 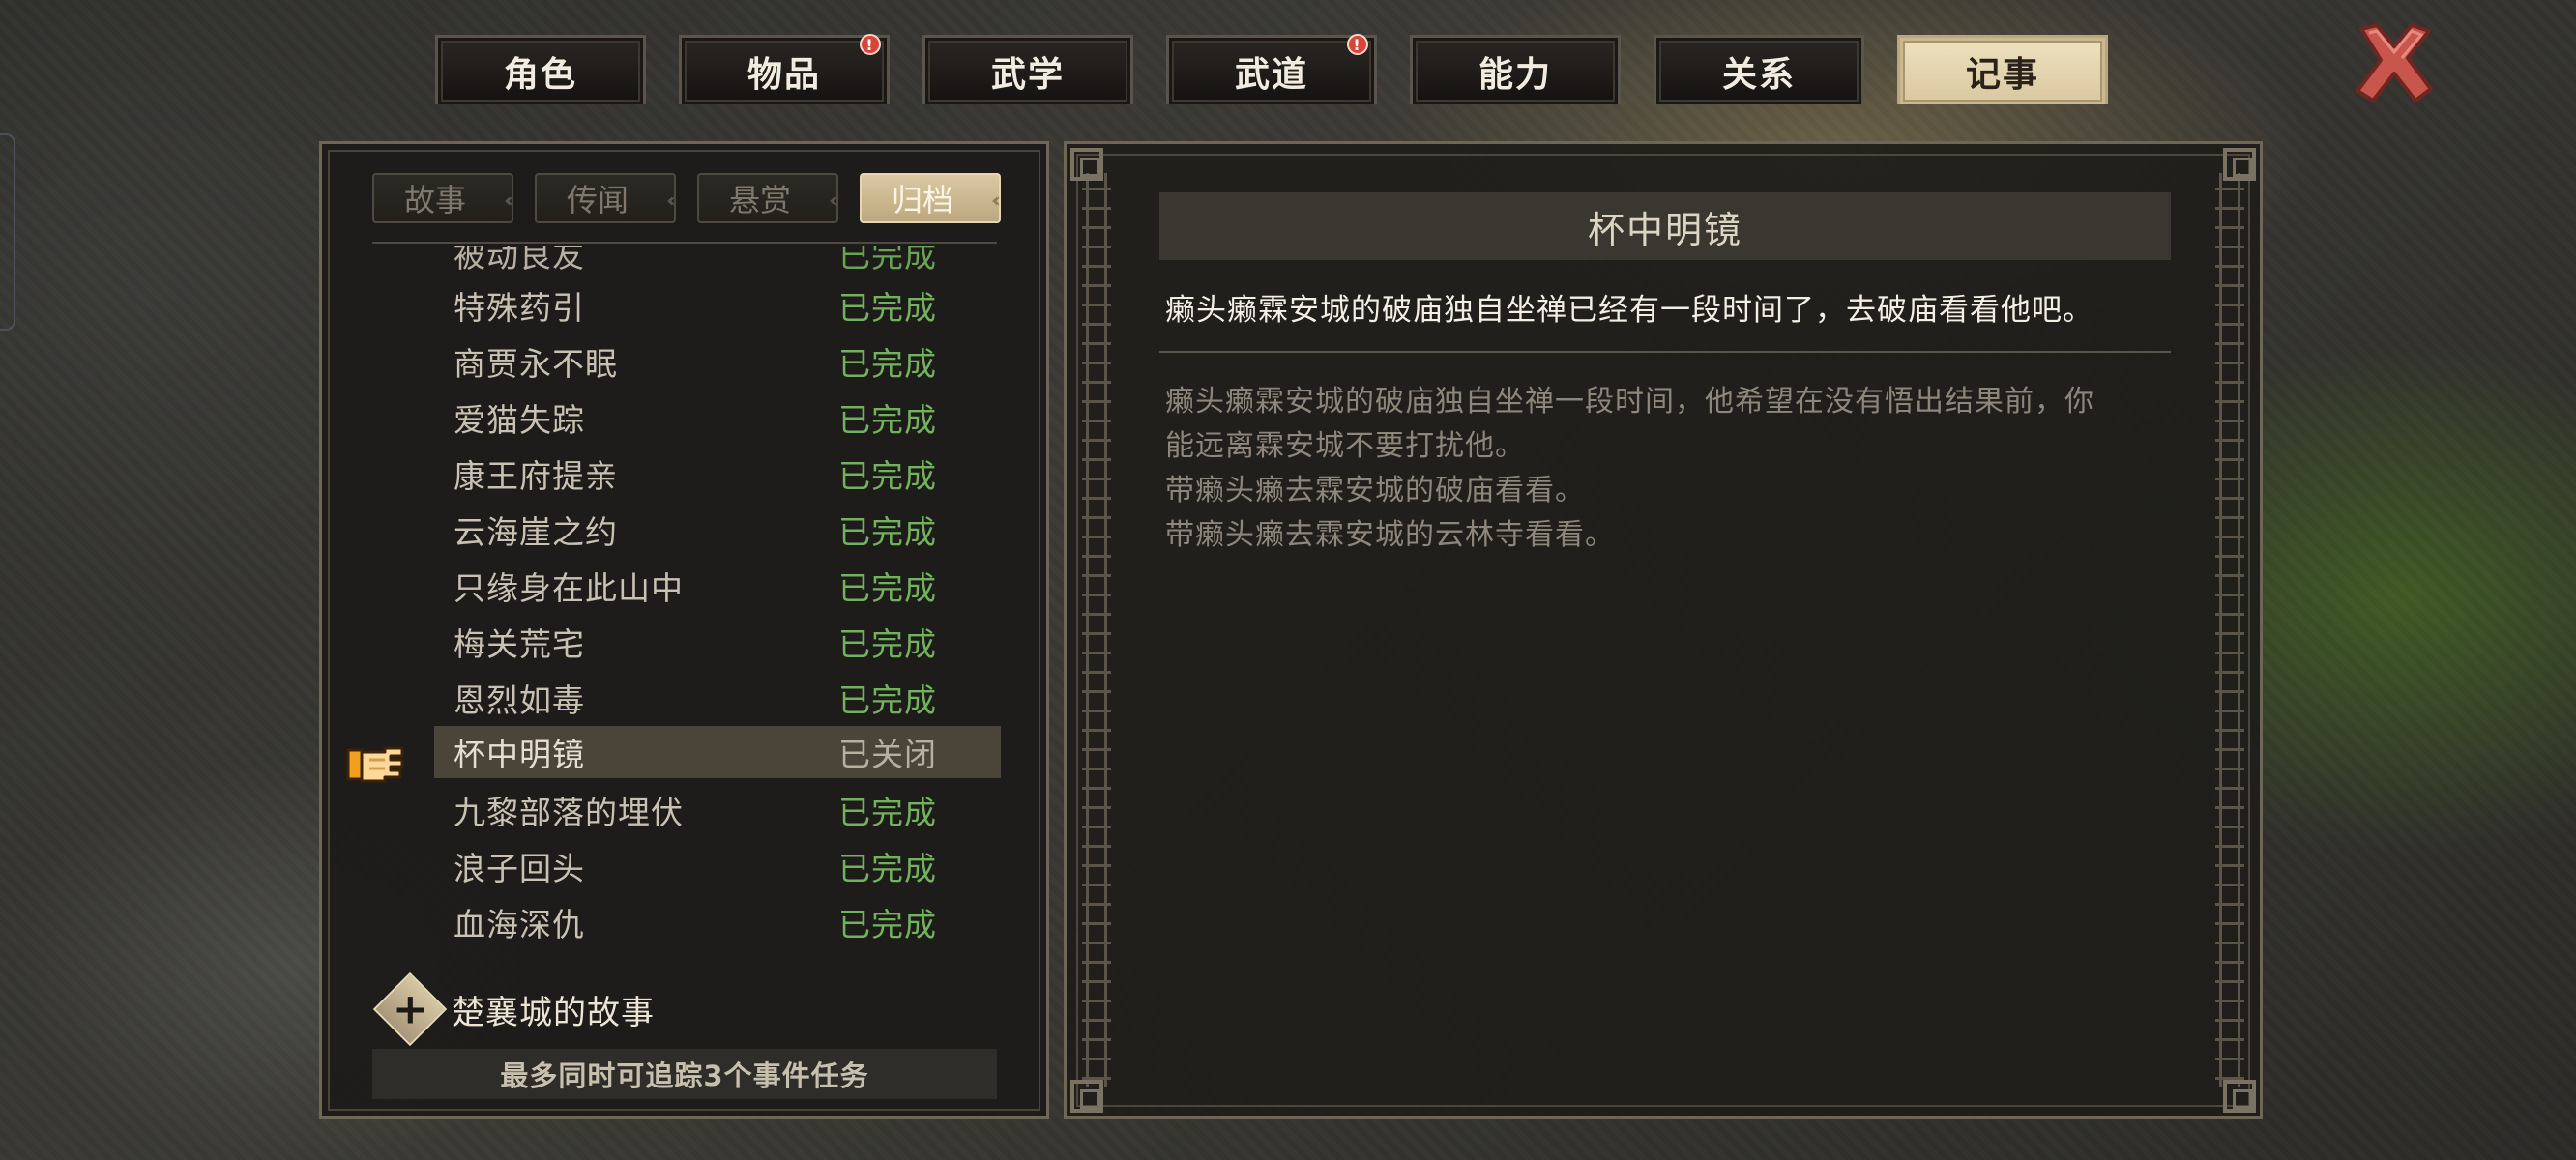 I want to click on quest-title: 杯中明镜, so click(x=1665, y=226).